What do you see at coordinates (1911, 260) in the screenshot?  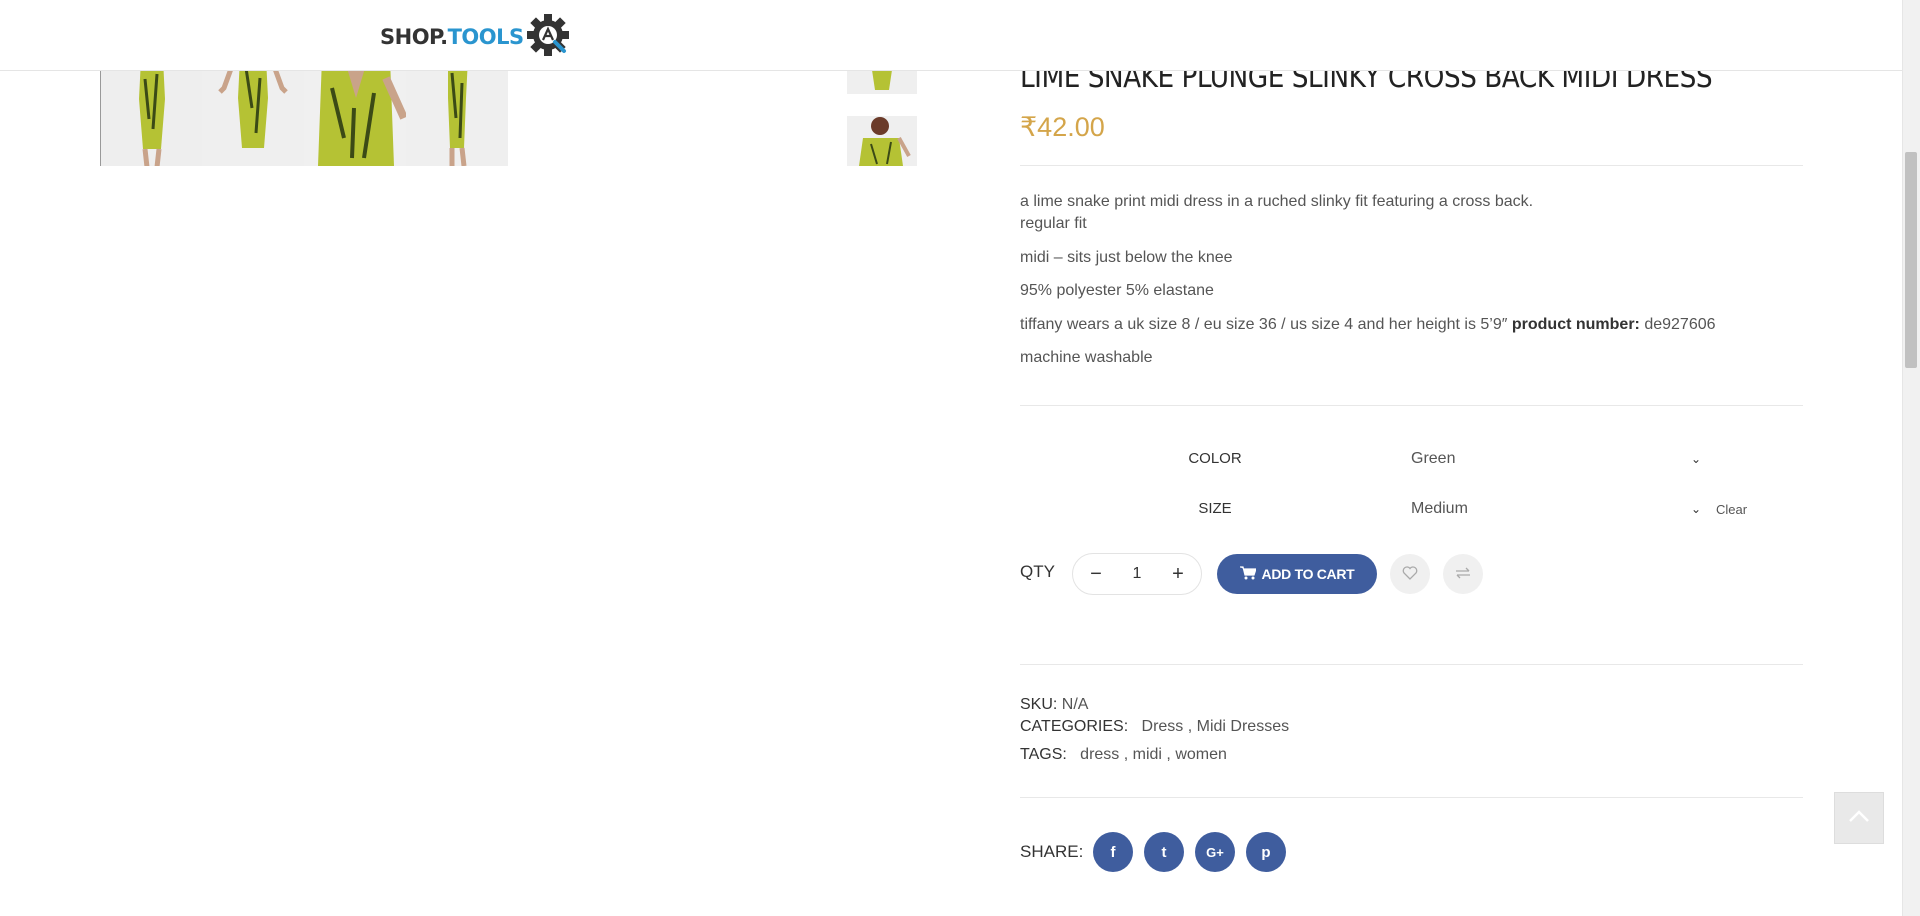 I see `page-scrollbar-thumb` at bounding box center [1911, 260].